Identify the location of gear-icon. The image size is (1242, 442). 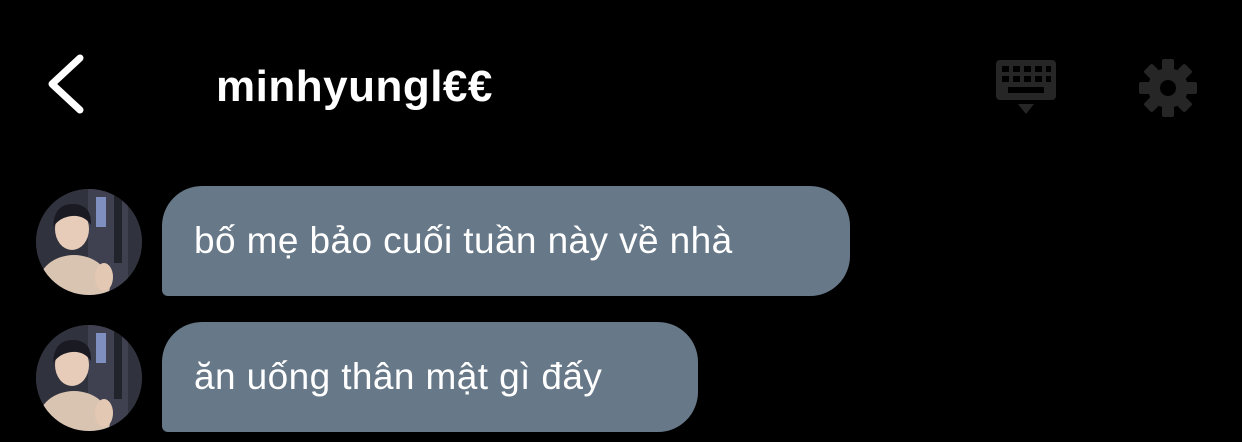
(1168, 88).